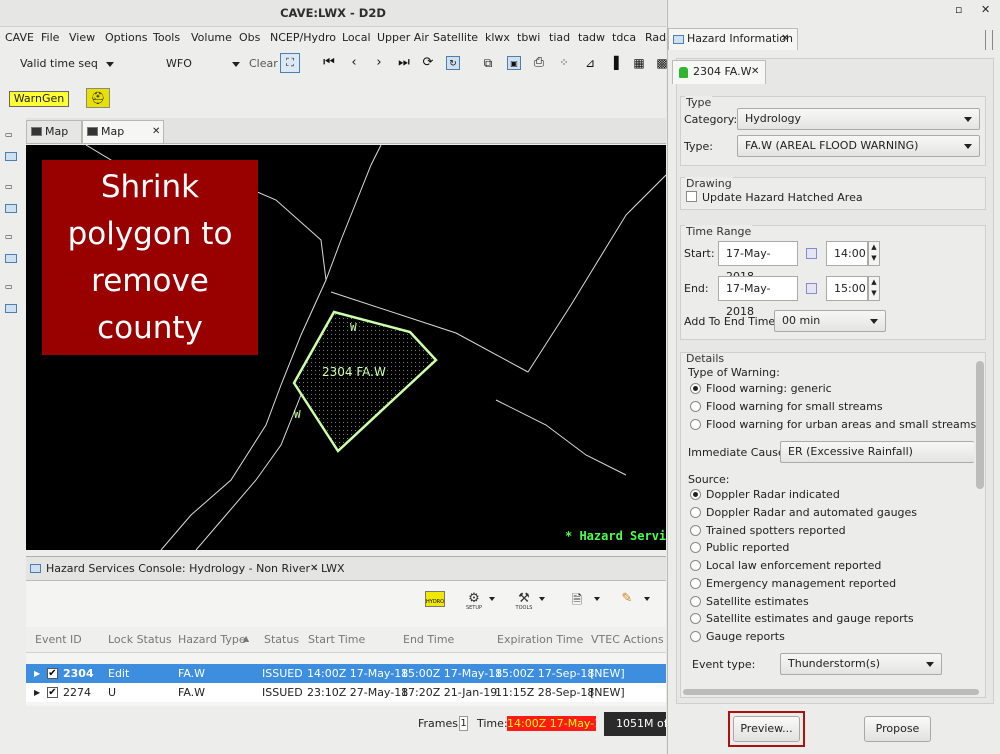  What do you see at coordinates (958, 9) in the screenshot?
I see `minimize-icon: ▫` at bounding box center [958, 9].